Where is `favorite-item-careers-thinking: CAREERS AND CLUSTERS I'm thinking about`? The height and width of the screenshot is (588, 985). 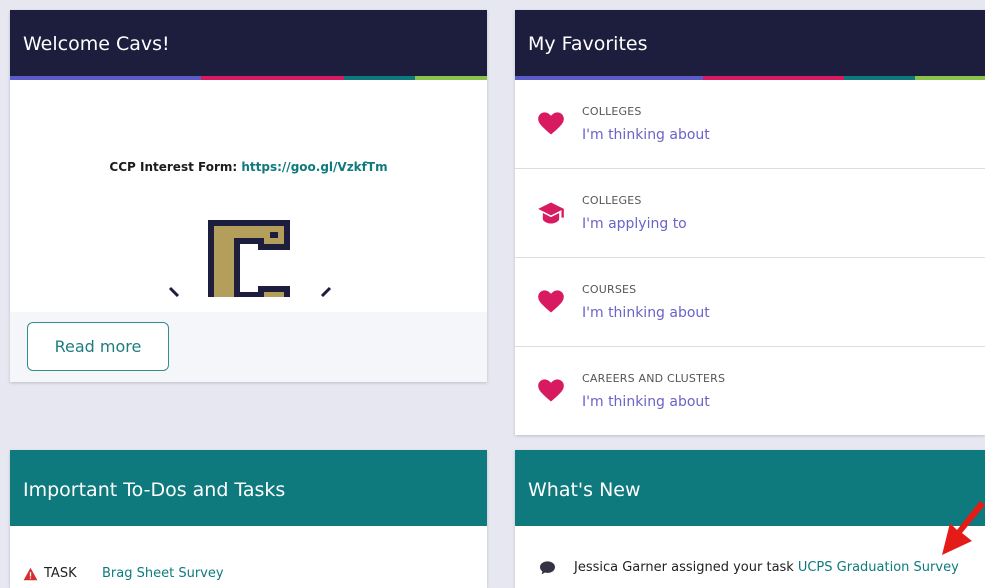 favorite-item-careers-thinking: CAREERS AND CLUSTERS I'm thinking about is located at coordinates (750, 391).